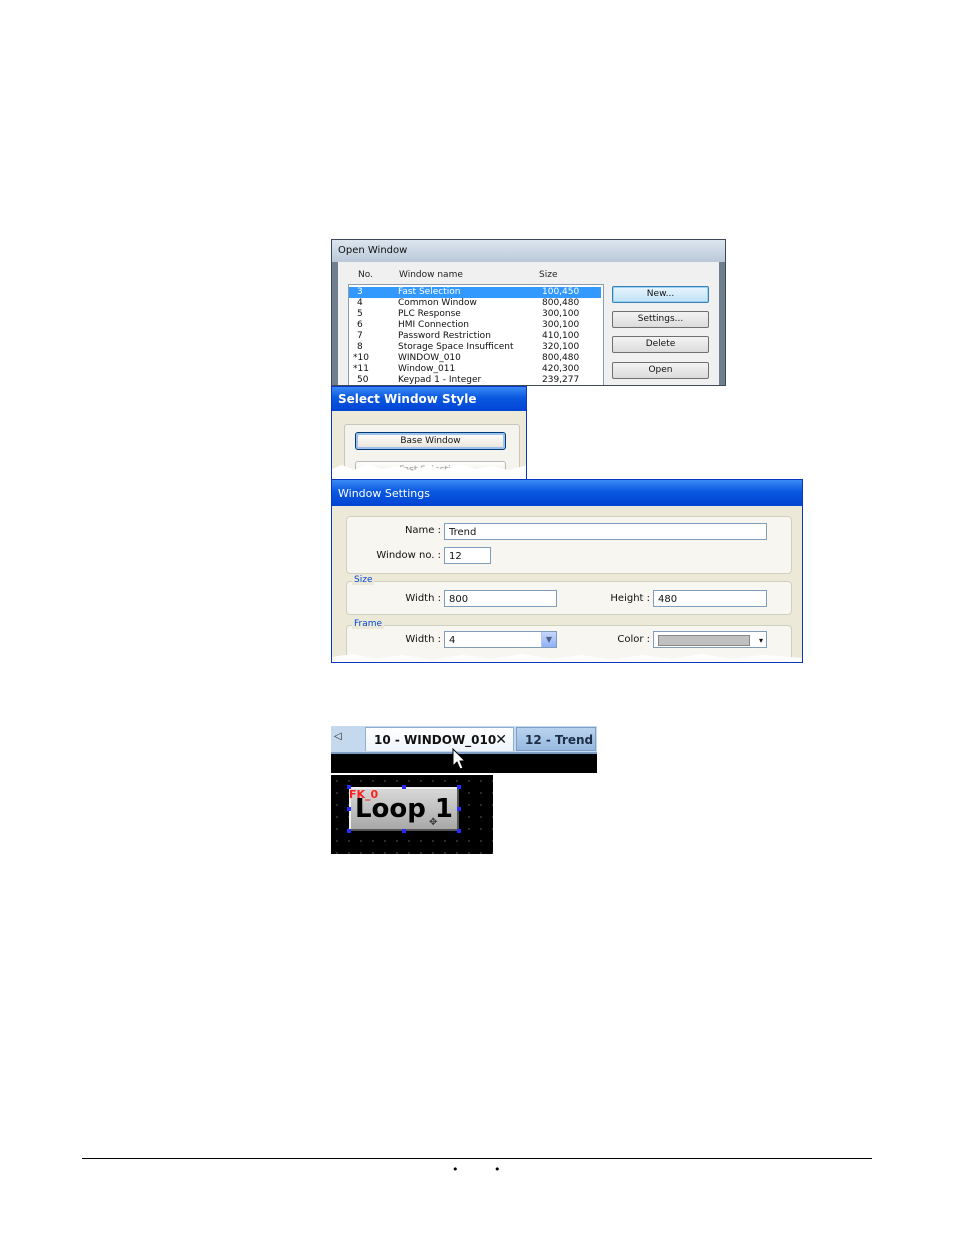 This screenshot has height=1235, width=954. I want to click on design-canvas: Loop 1 FK_0 ✥, so click(412, 814).